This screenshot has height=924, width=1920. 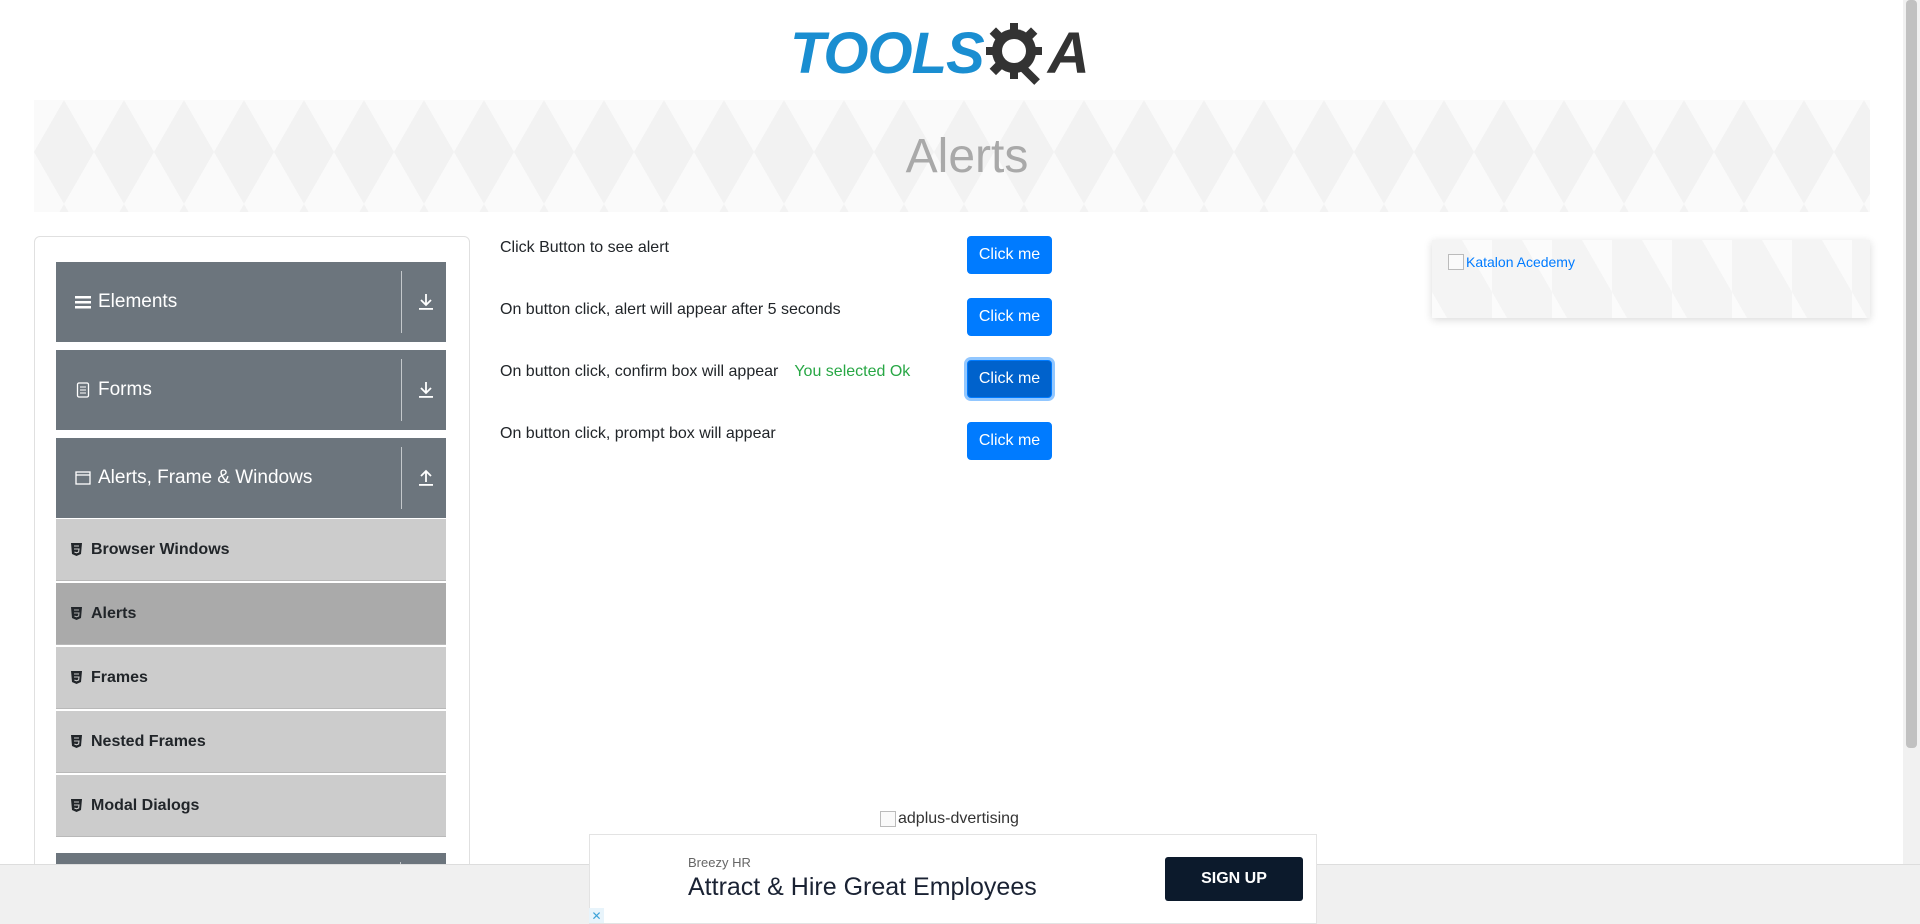 What do you see at coordinates (1009, 255) in the screenshot?
I see `alert-button: Click me` at bounding box center [1009, 255].